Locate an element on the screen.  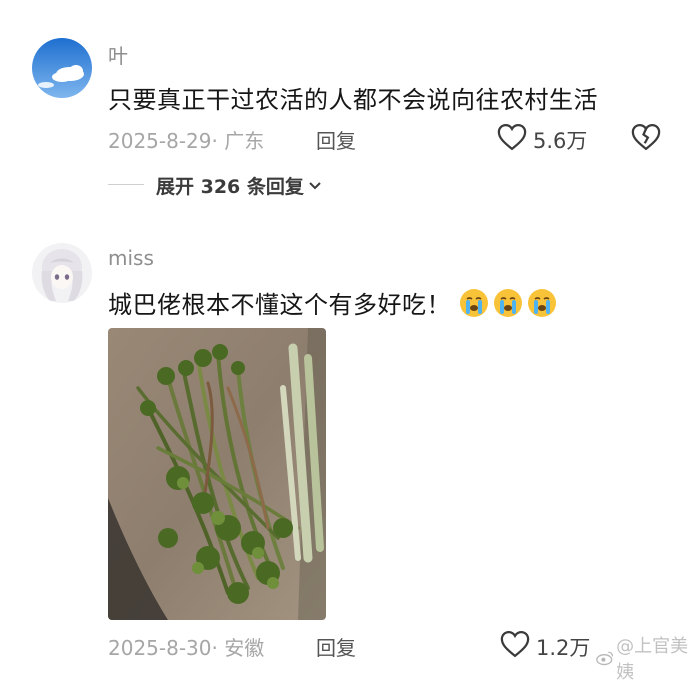
watermark: @上官美姨 is located at coordinates (643, 658).